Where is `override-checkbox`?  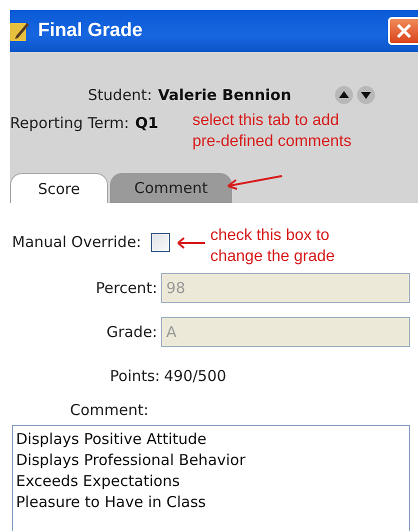 override-checkbox is located at coordinates (160, 242).